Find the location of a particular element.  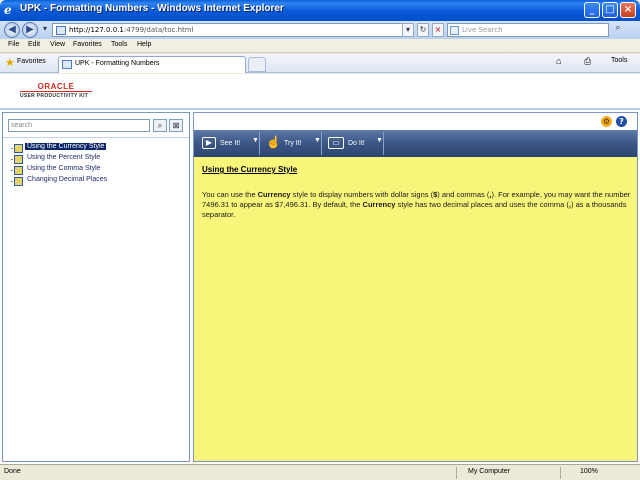

tree-item-label: Using the Percent Style is located at coordinates (64, 157).